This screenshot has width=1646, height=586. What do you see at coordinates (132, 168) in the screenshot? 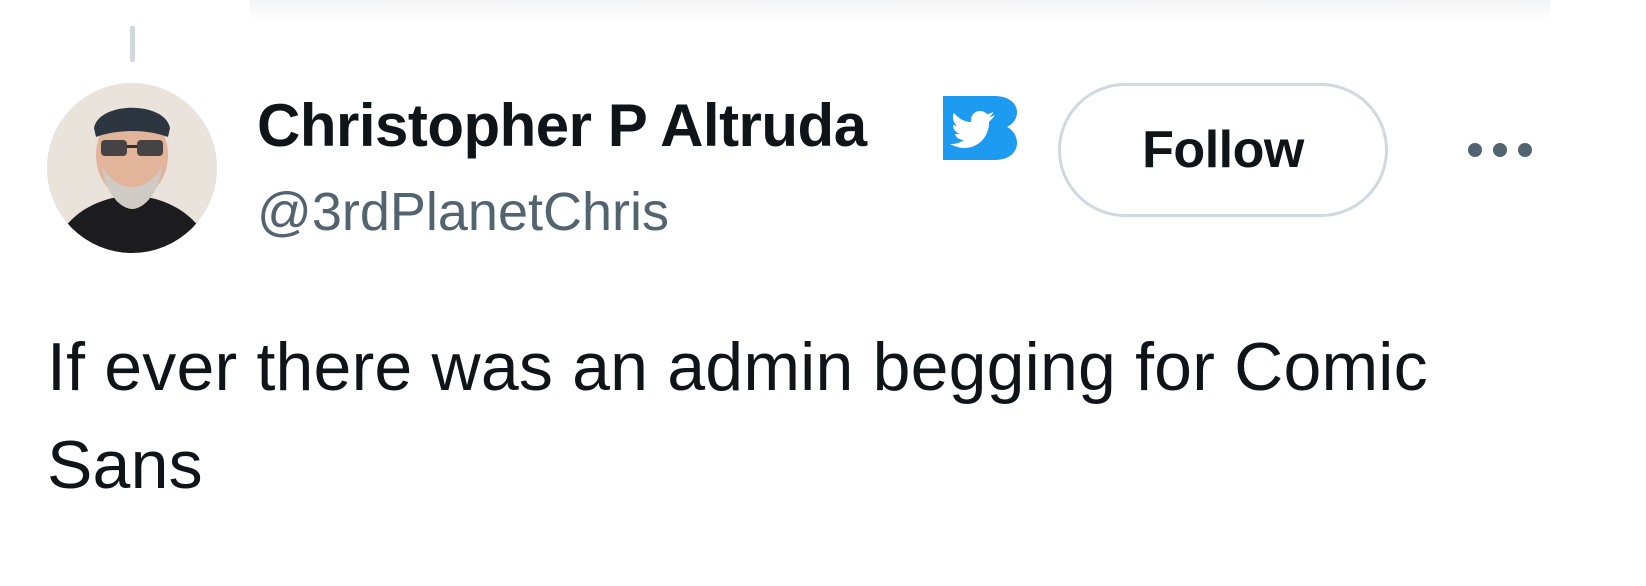
I see `avatar` at bounding box center [132, 168].